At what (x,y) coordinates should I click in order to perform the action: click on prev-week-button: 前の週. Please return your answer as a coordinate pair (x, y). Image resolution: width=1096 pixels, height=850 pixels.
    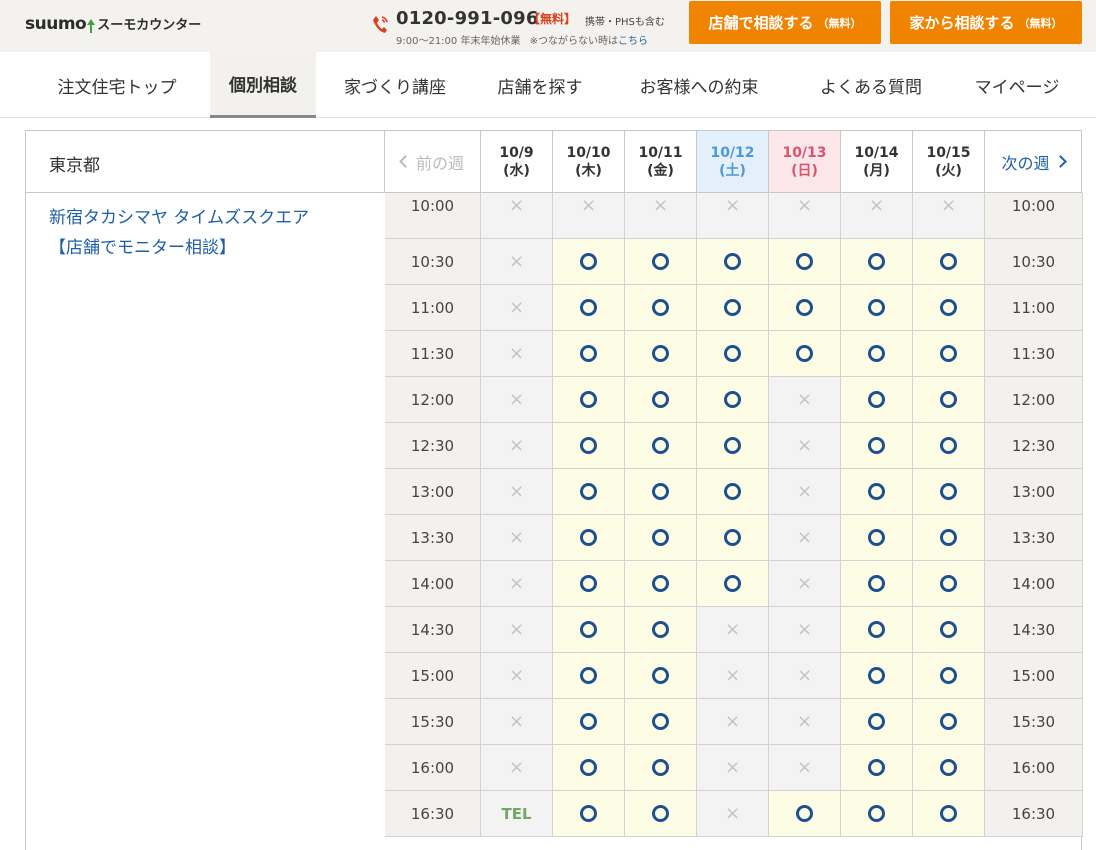
    Looking at the image, I should click on (433, 162).